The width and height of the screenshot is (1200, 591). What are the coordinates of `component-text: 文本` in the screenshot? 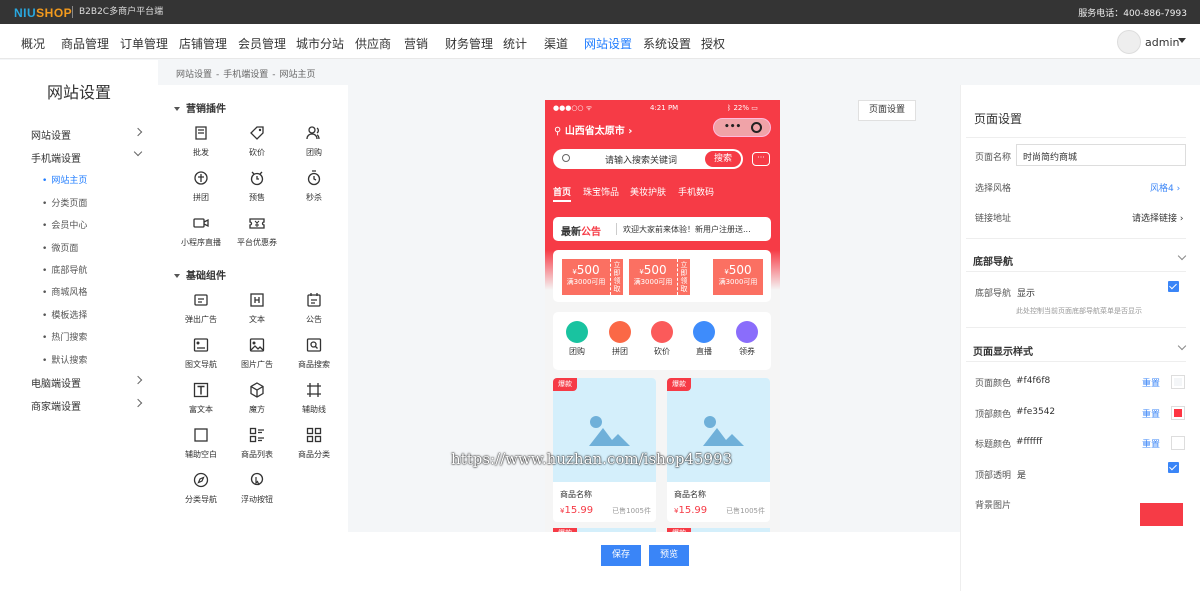 It's located at (257, 308).